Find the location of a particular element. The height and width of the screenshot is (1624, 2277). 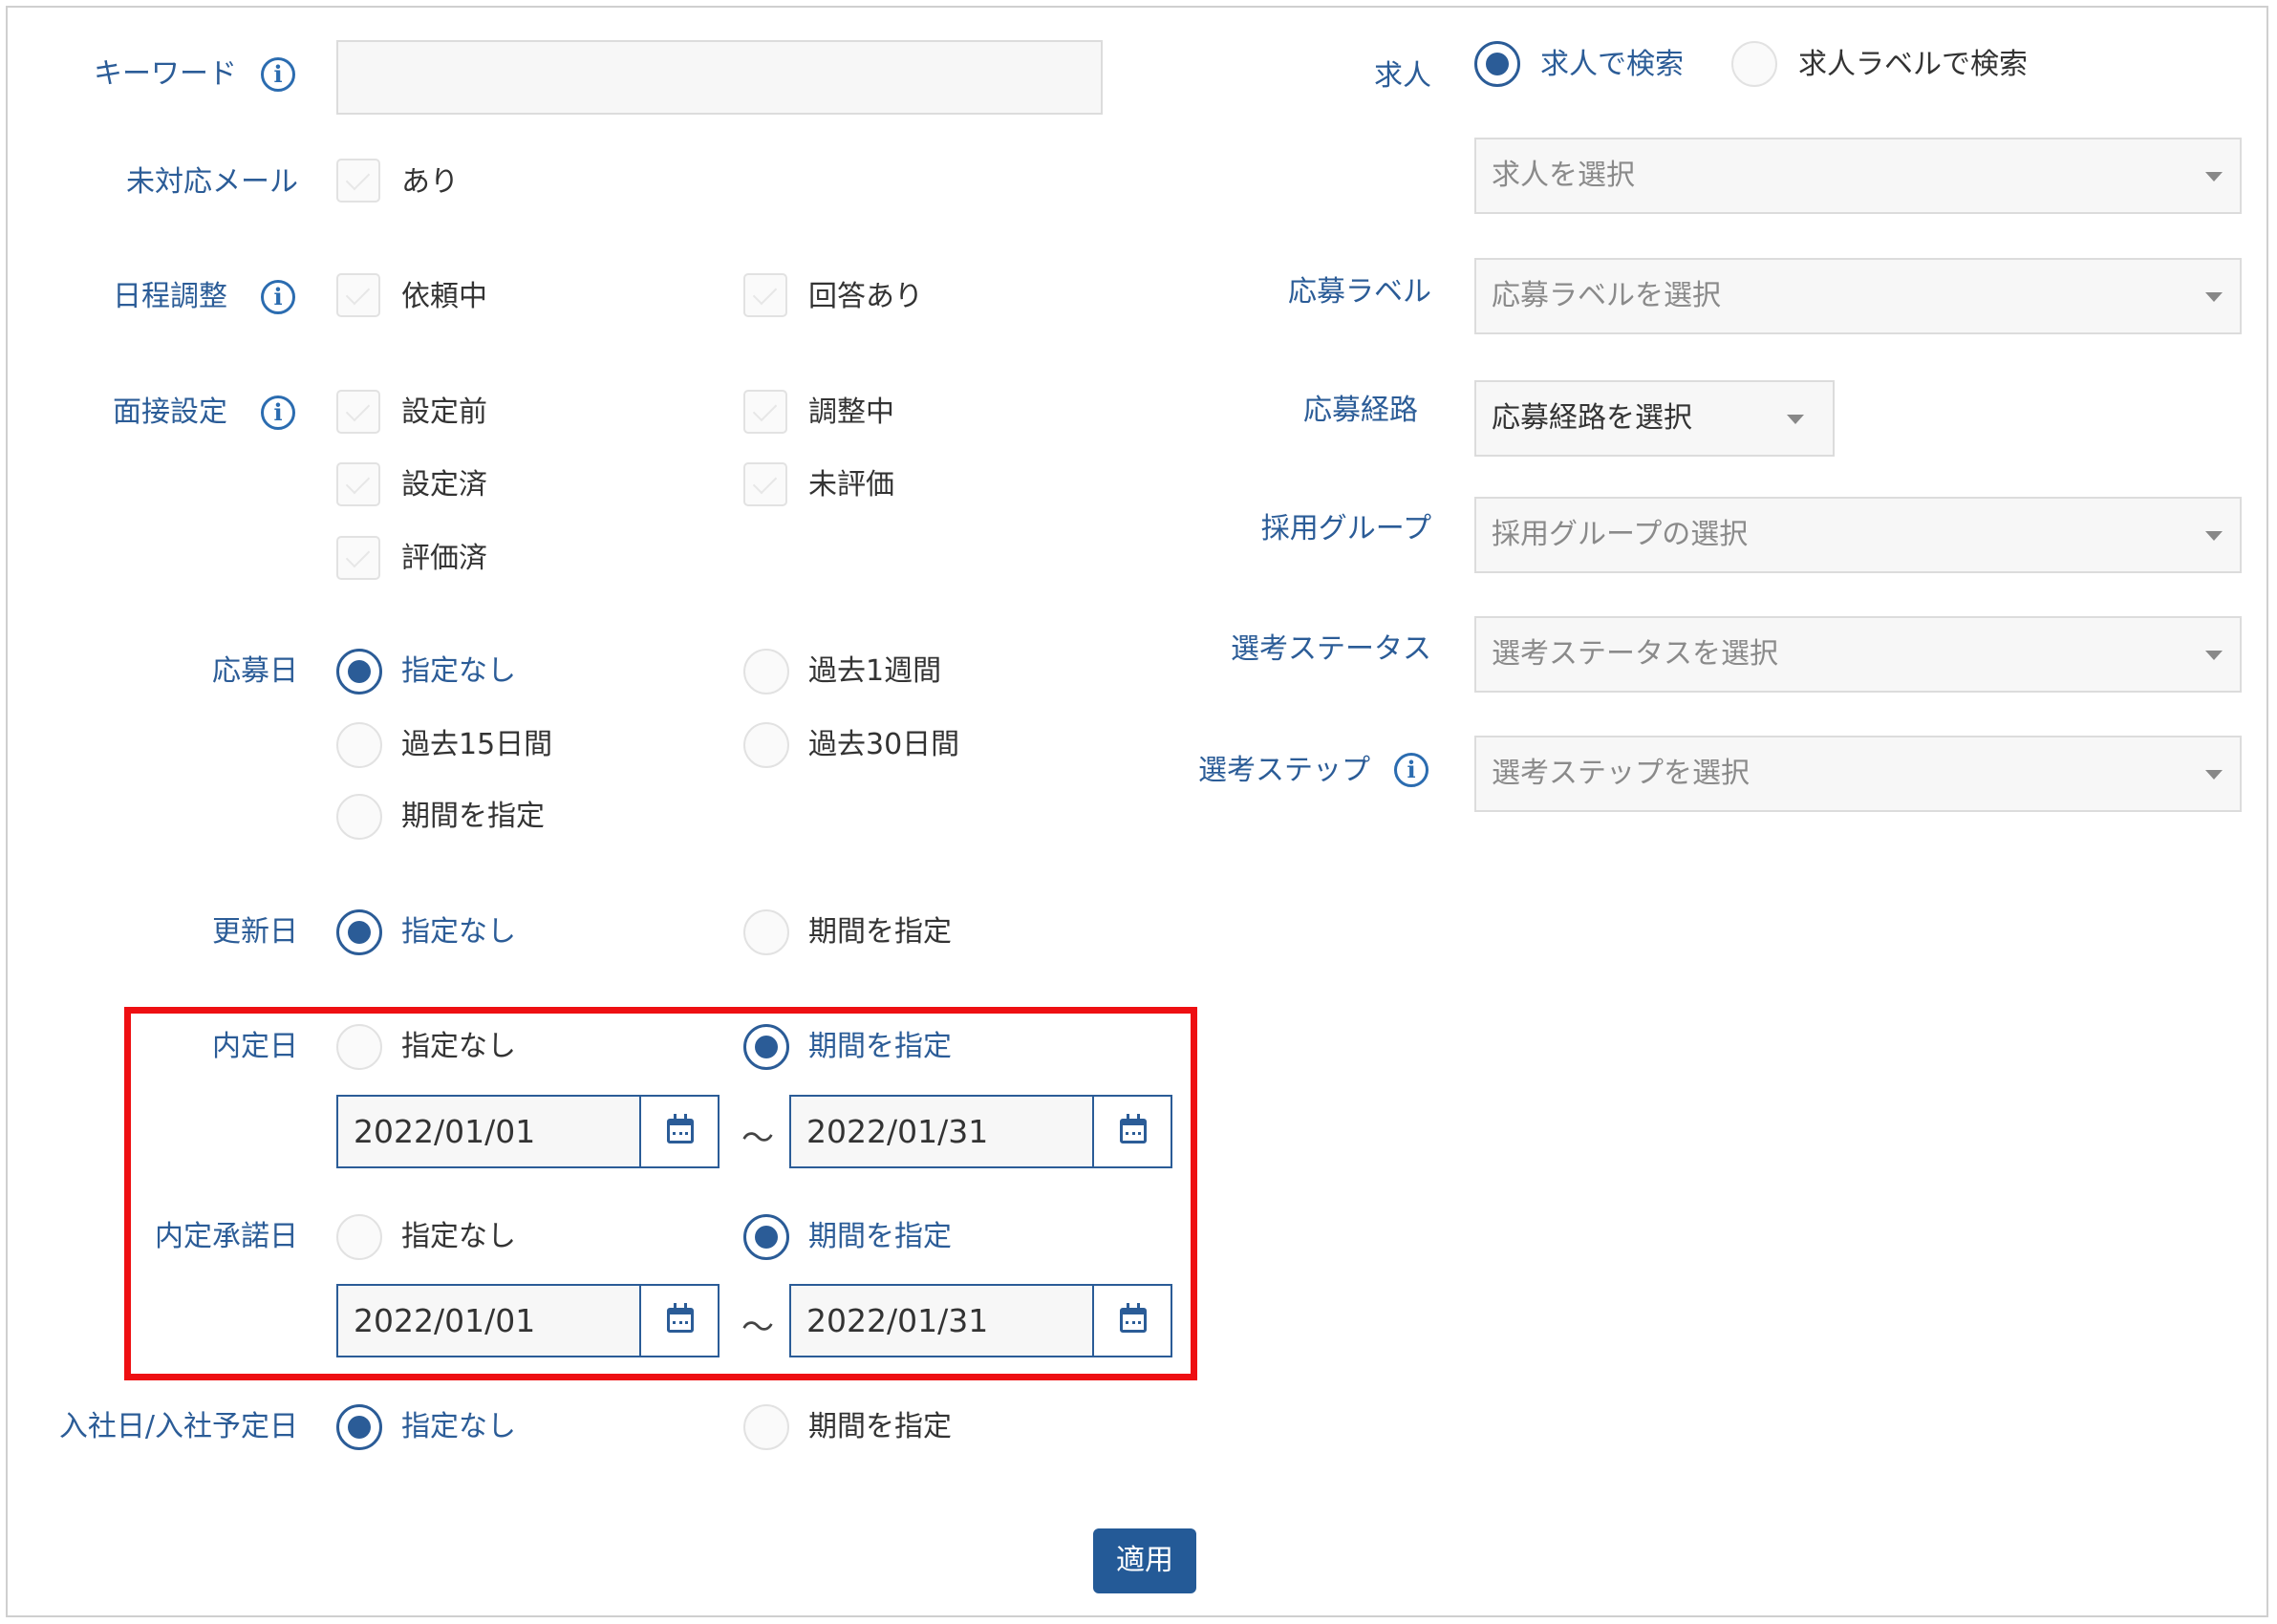

recruit-group-select: 採用グループの選択 is located at coordinates (1858, 535).